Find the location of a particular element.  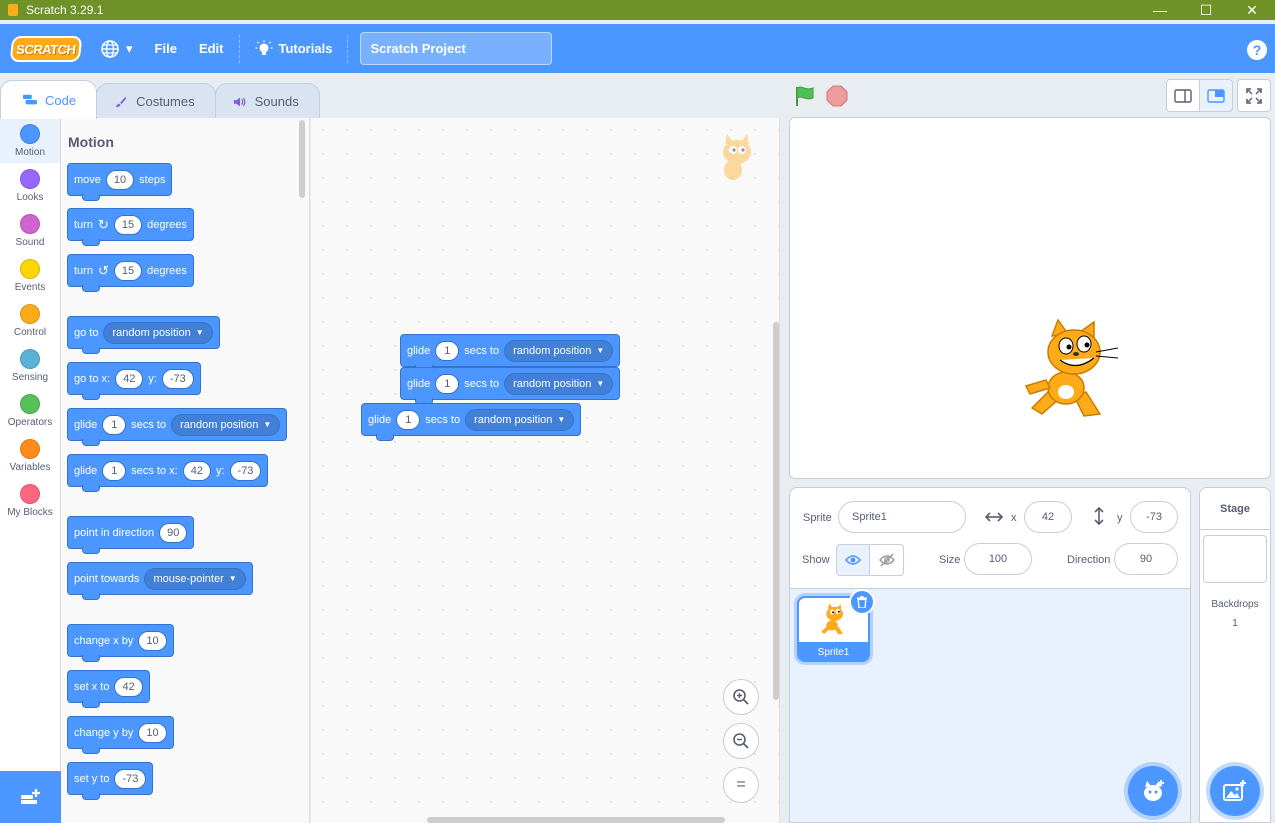

maximize-button: ☐ is located at coordinates (1206, 10).